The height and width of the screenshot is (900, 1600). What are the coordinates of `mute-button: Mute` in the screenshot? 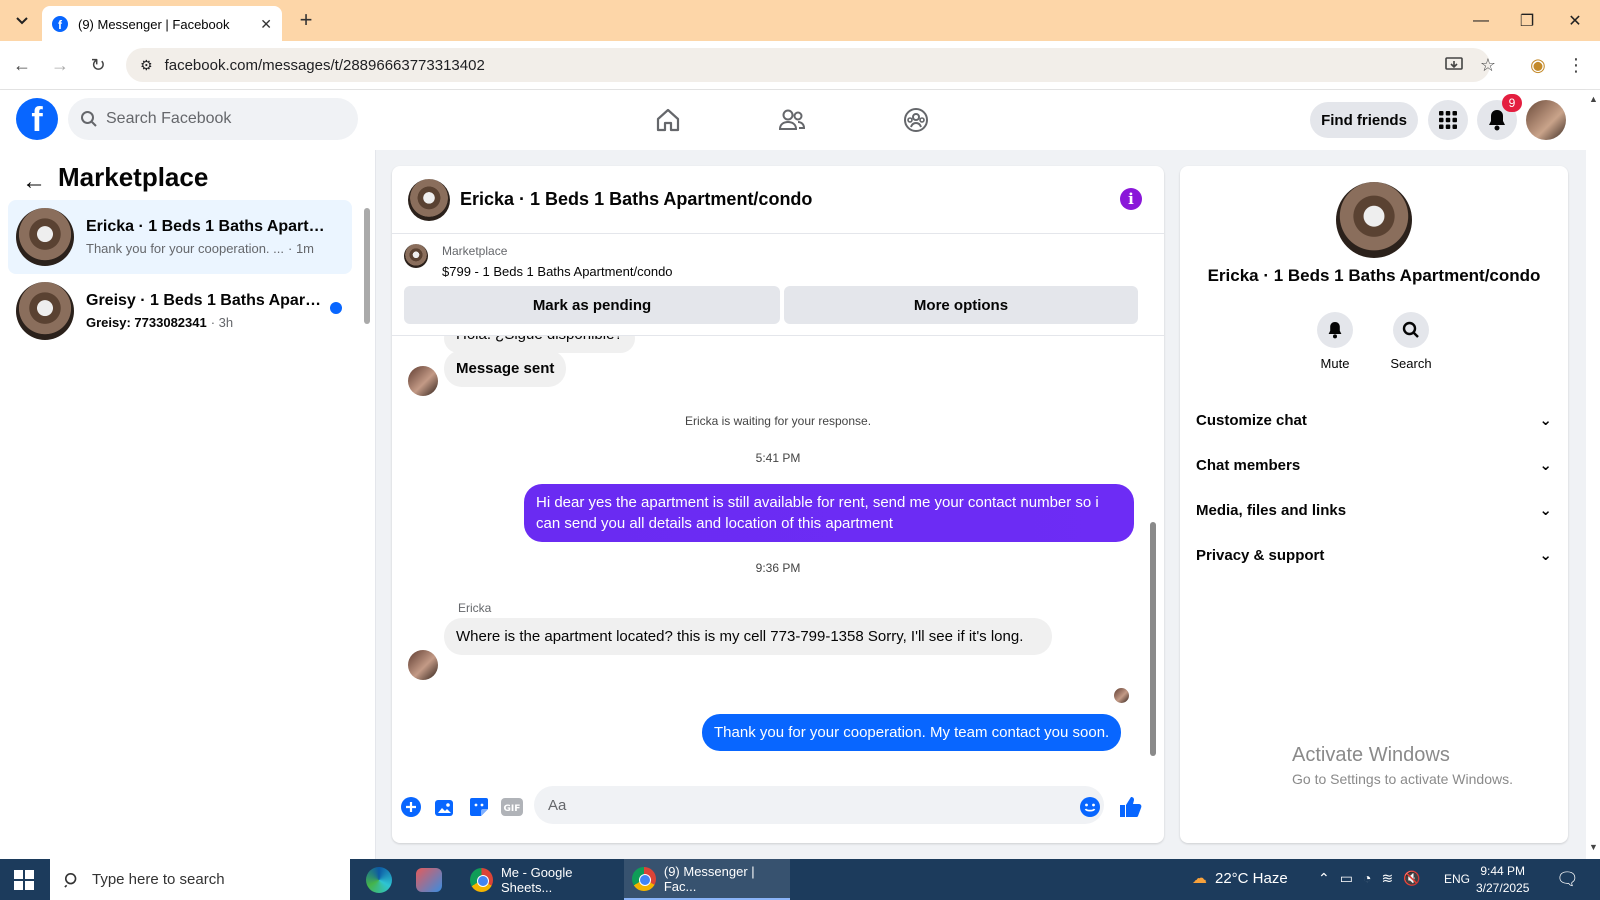 It's located at (1335, 341).